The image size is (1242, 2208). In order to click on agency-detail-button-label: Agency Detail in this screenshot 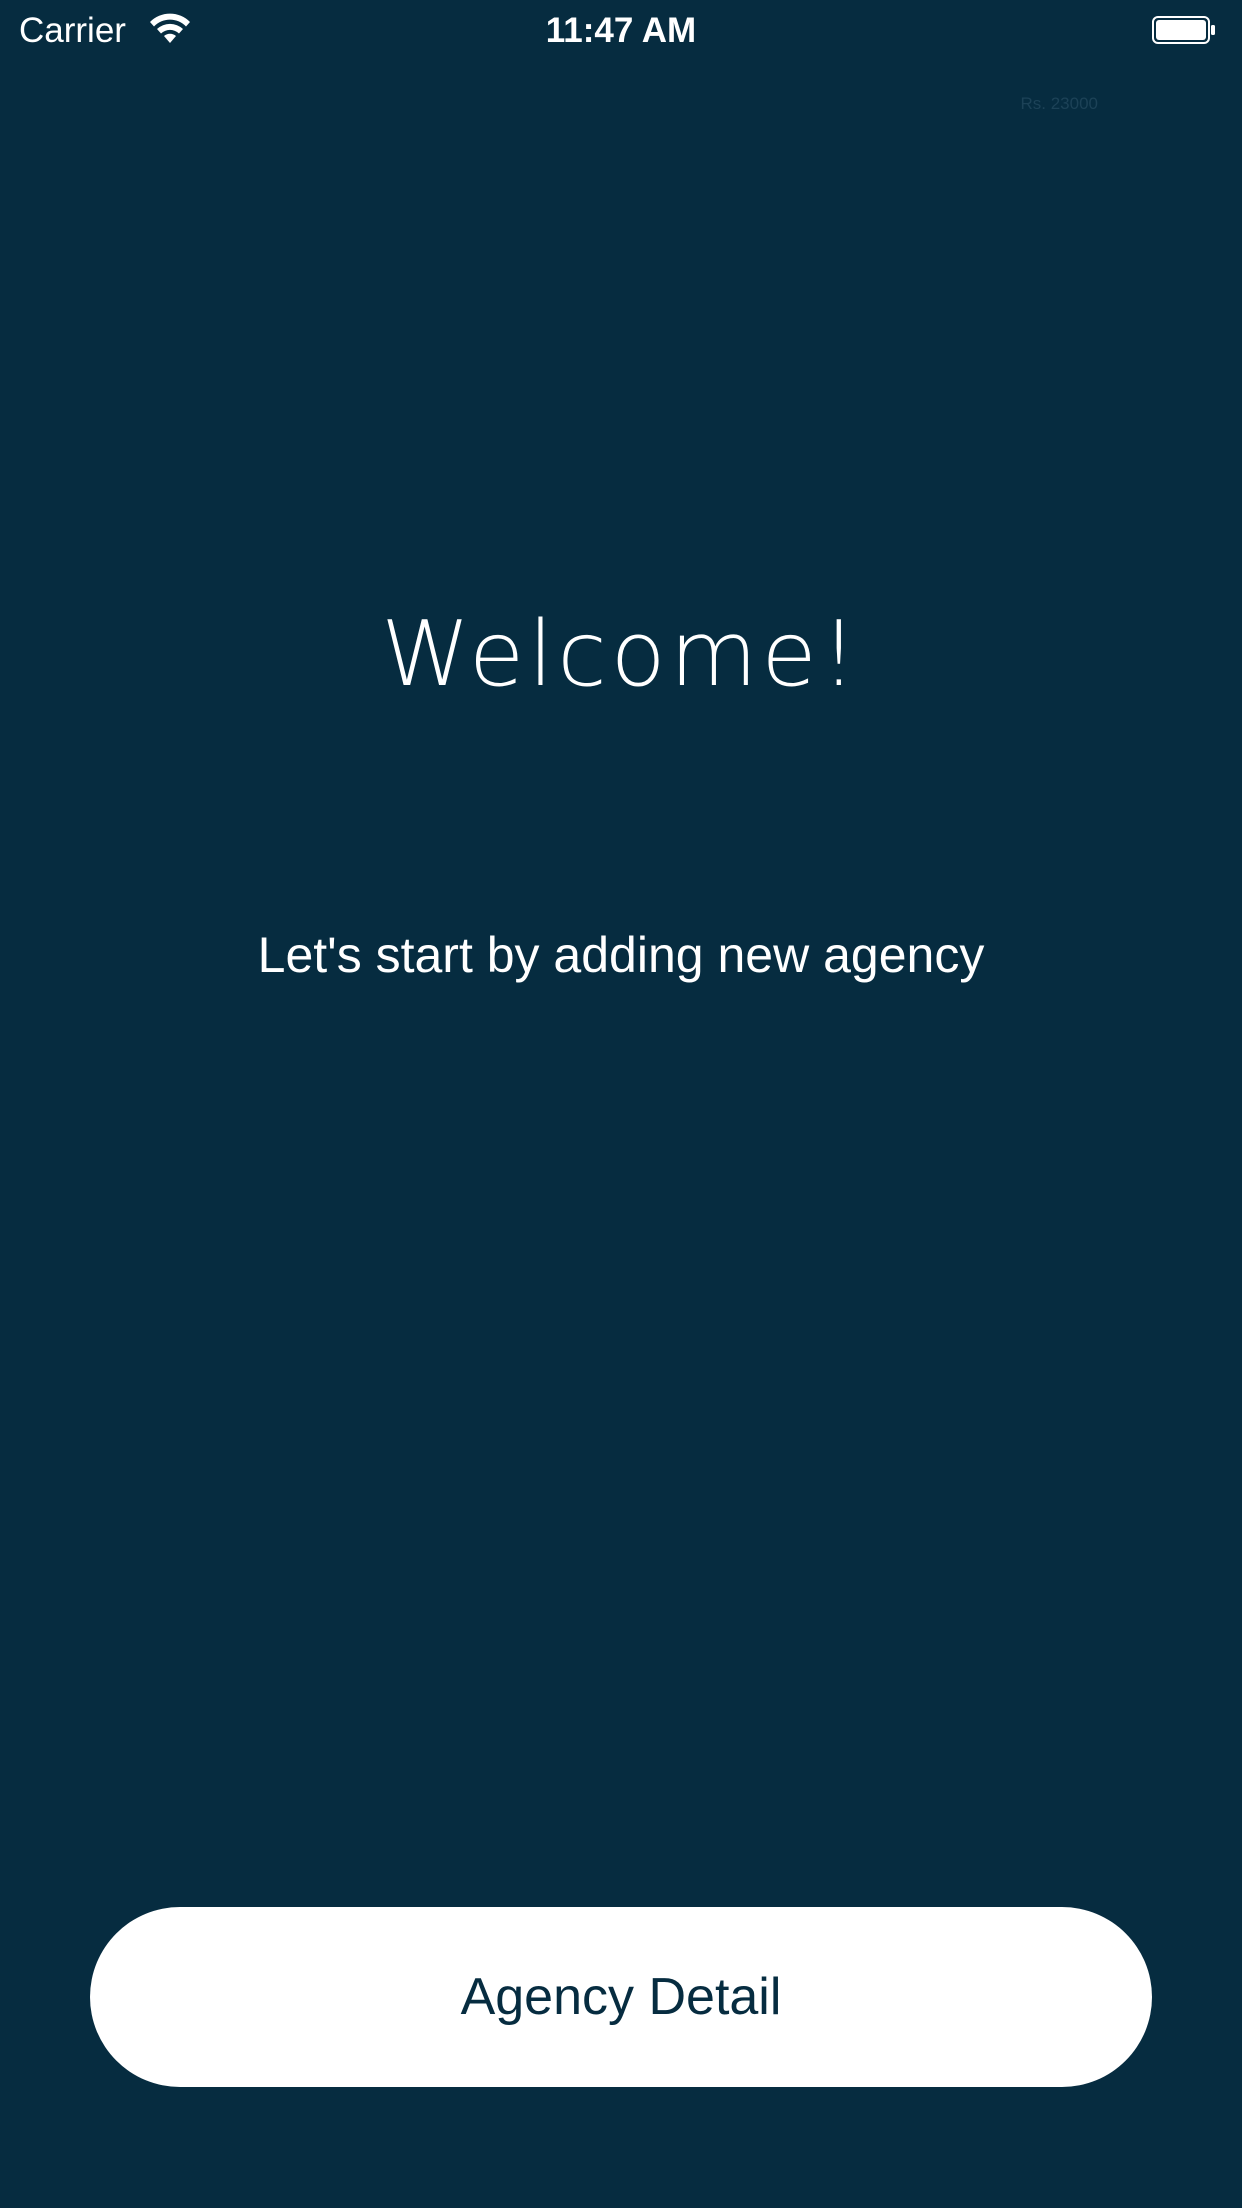, I will do `click(621, 1997)`.